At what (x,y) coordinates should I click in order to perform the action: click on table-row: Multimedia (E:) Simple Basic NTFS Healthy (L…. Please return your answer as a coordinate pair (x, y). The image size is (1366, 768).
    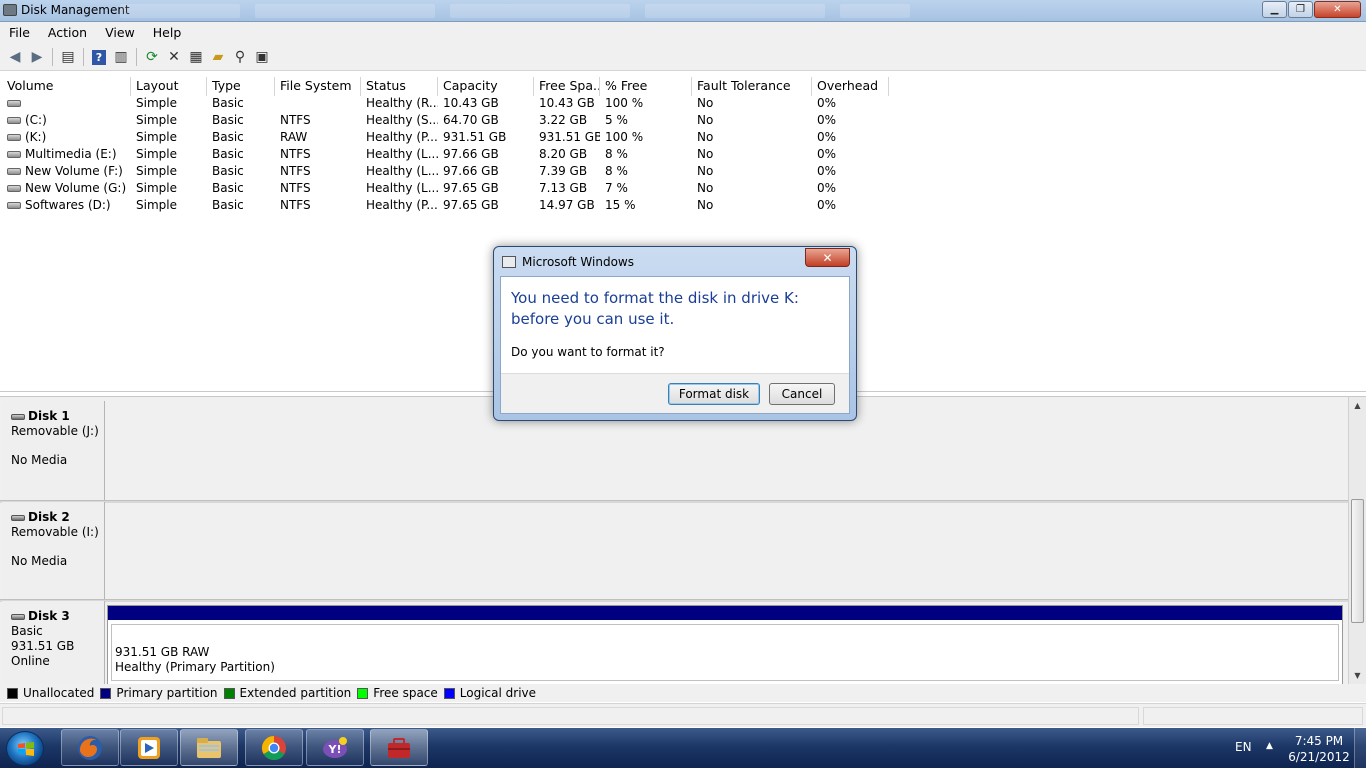
    Looking at the image, I should click on (445, 154).